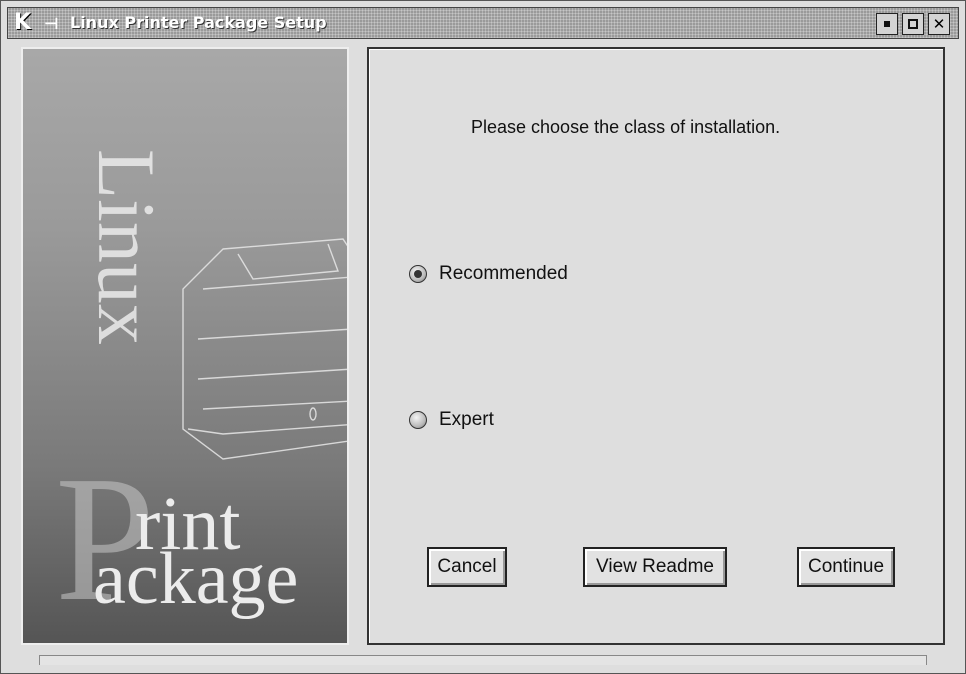  I want to click on close-button: ✕, so click(939, 24).